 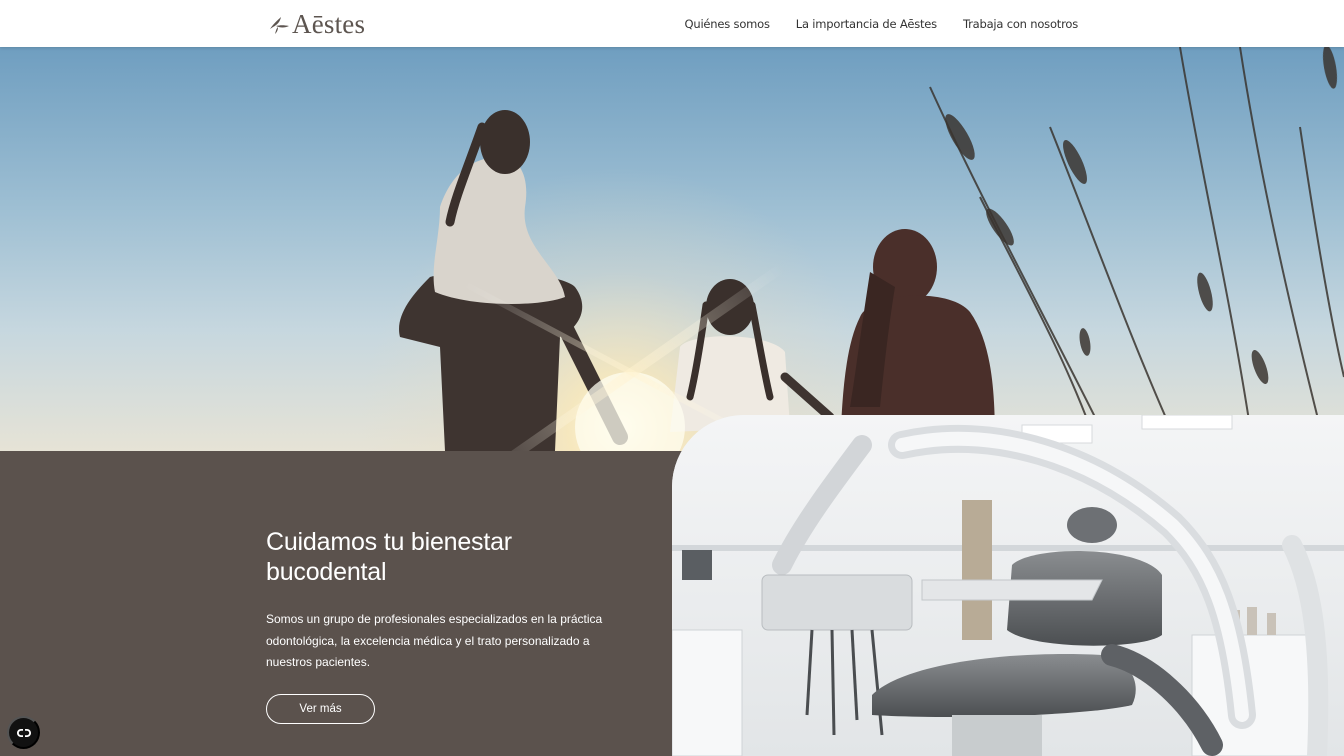 What do you see at coordinates (389, 557) in the screenshot?
I see `intro-headline: Cuidamos tu bienestar bucodental` at bounding box center [389, 557].